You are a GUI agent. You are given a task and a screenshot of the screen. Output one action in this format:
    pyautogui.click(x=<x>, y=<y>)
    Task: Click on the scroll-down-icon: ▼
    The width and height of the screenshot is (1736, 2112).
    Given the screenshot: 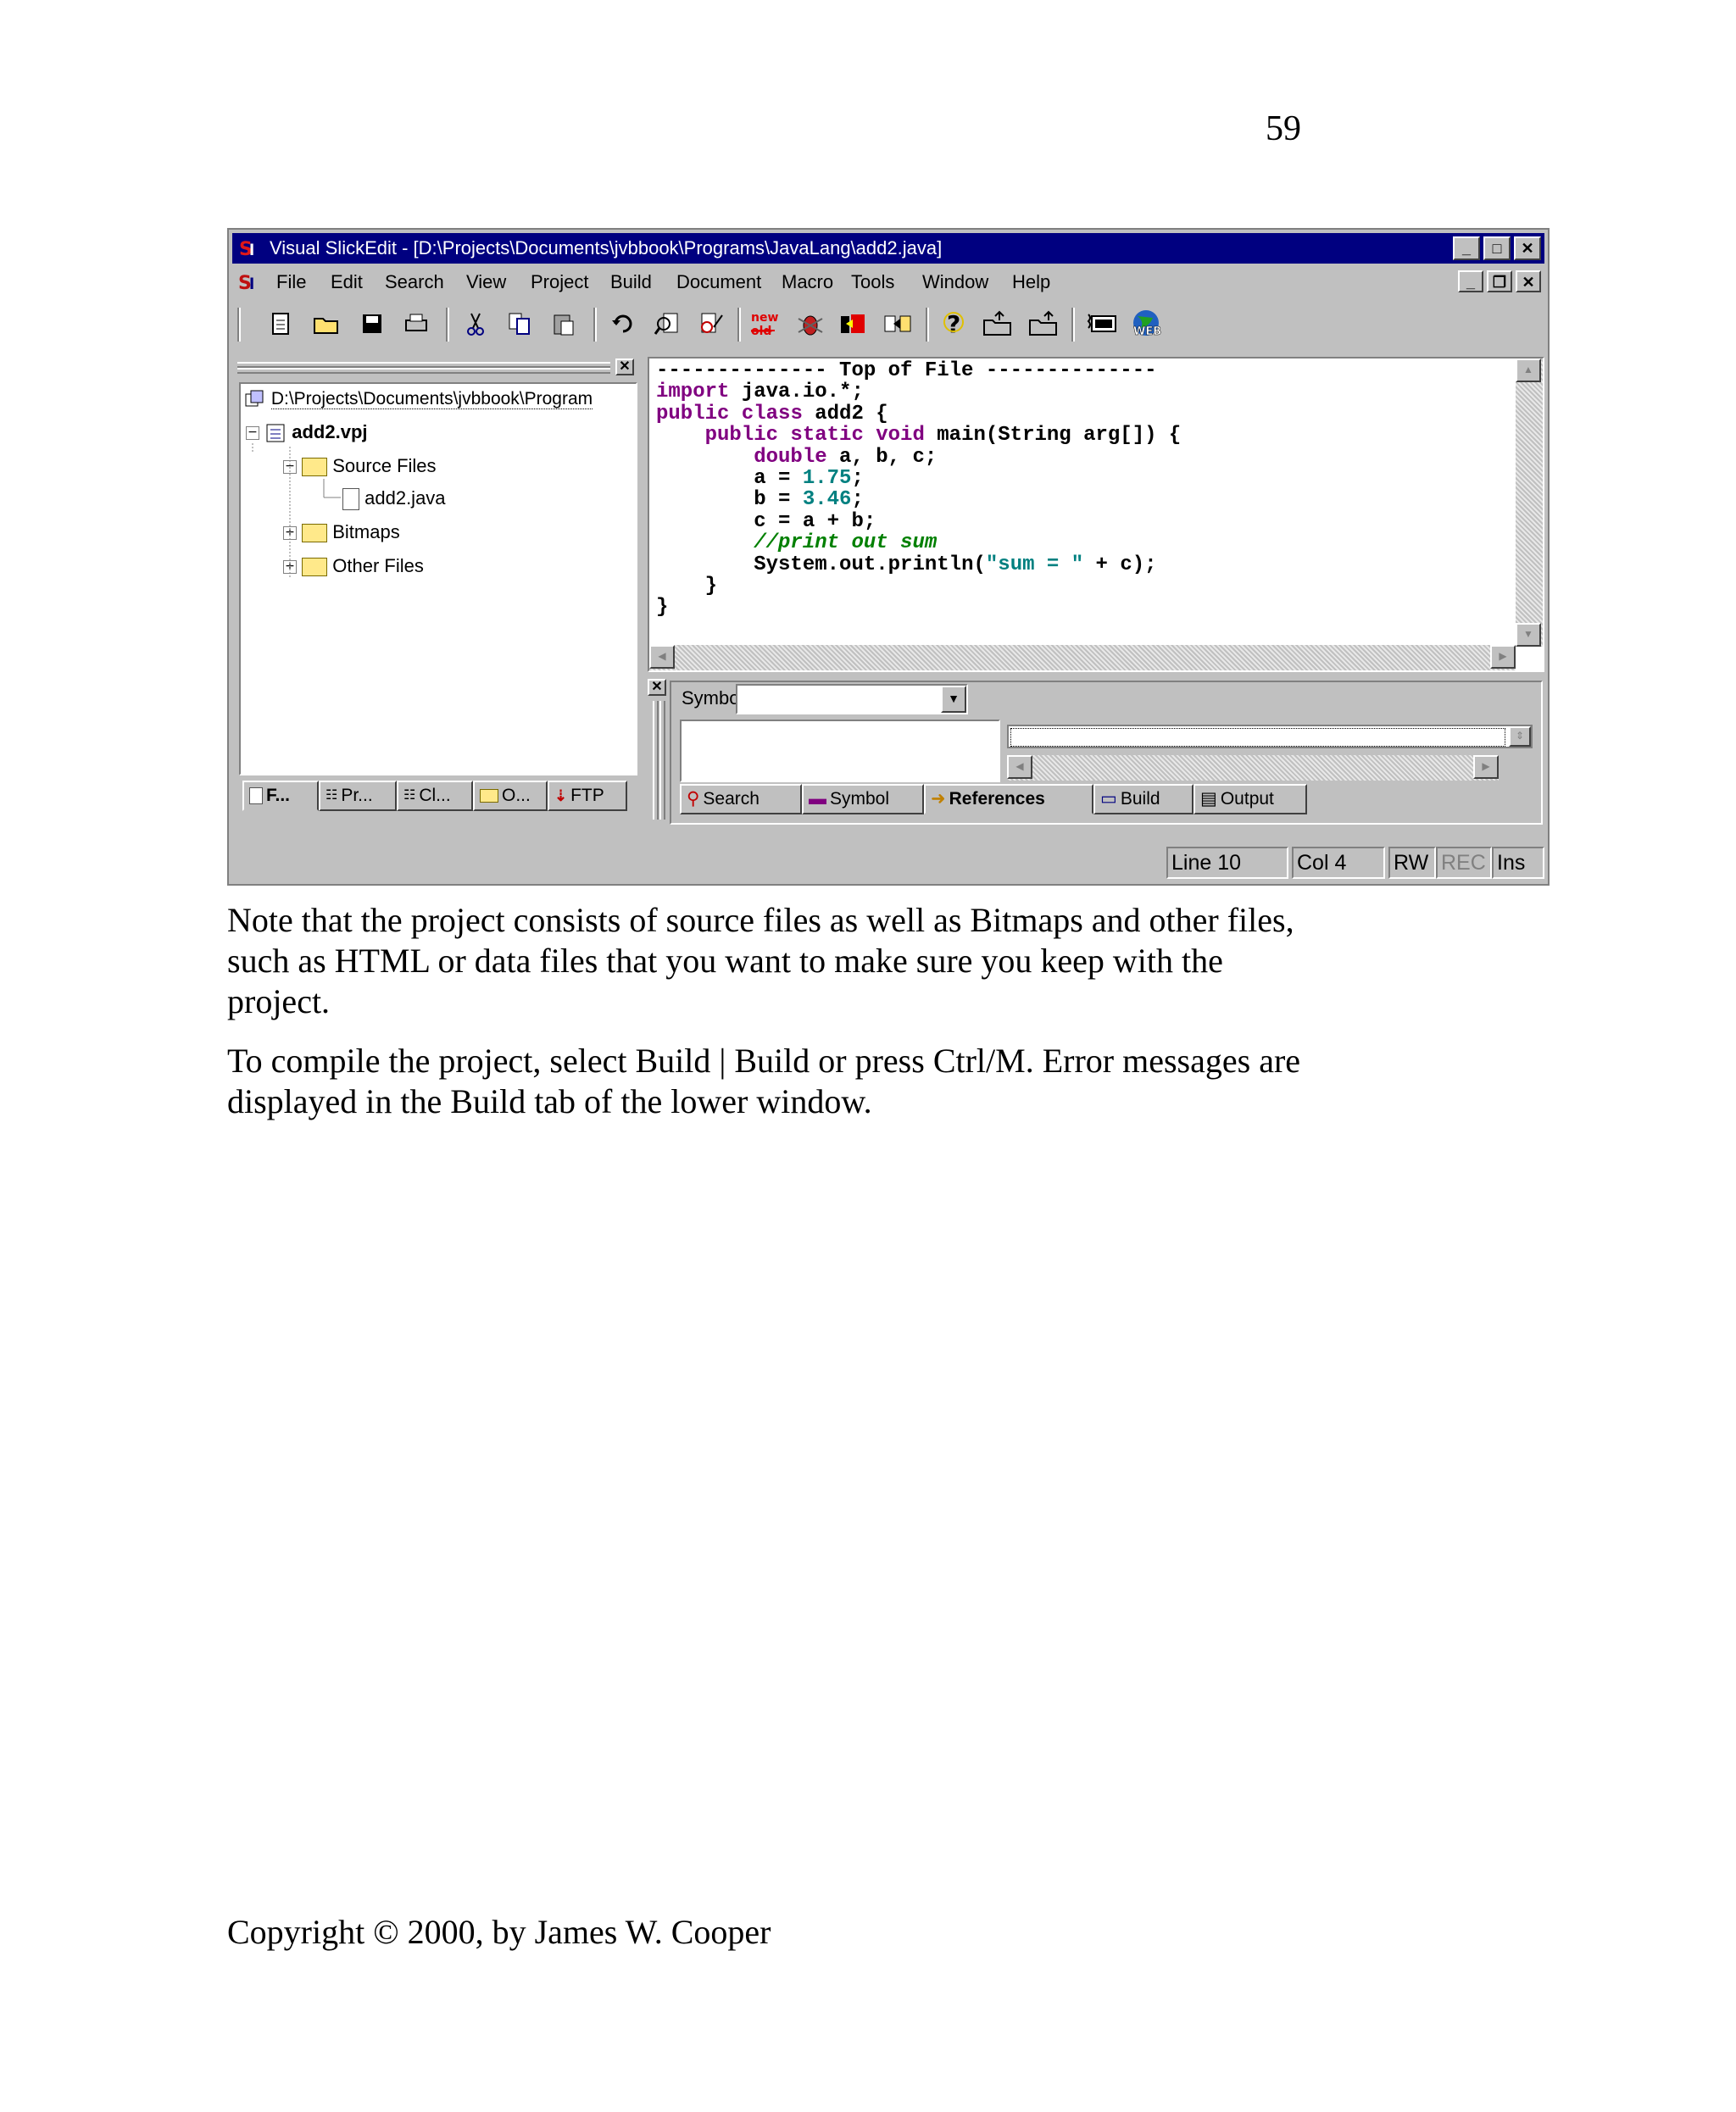 What is the action you would take?
    pyautogui.click(x=1528, y=635)
    